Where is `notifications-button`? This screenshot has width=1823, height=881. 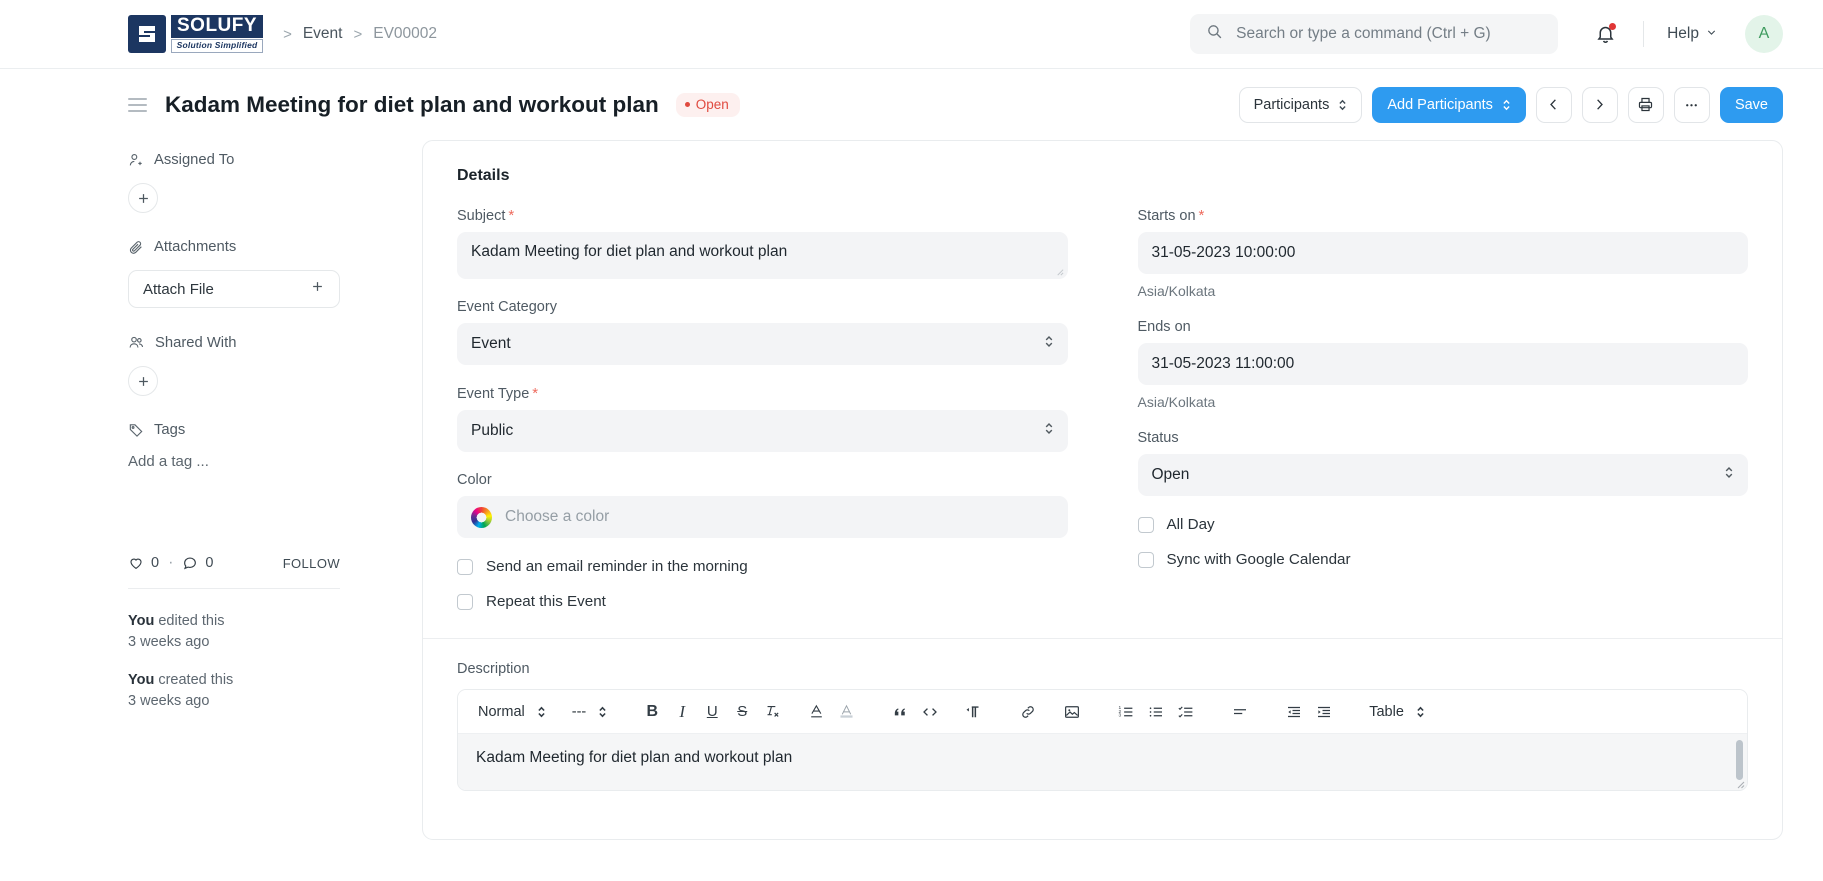 notifications-button is located at coordinates (1605, 34).